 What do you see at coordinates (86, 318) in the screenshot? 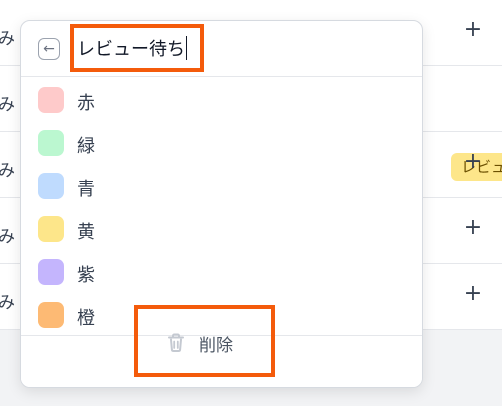
I see `color-label: 橙` at bounding box center [86, 318].